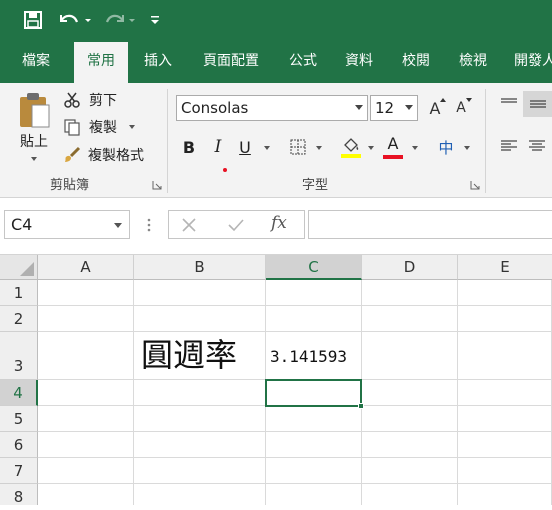  I want to click on cell-b3: 圓週率, so click(189, 355).